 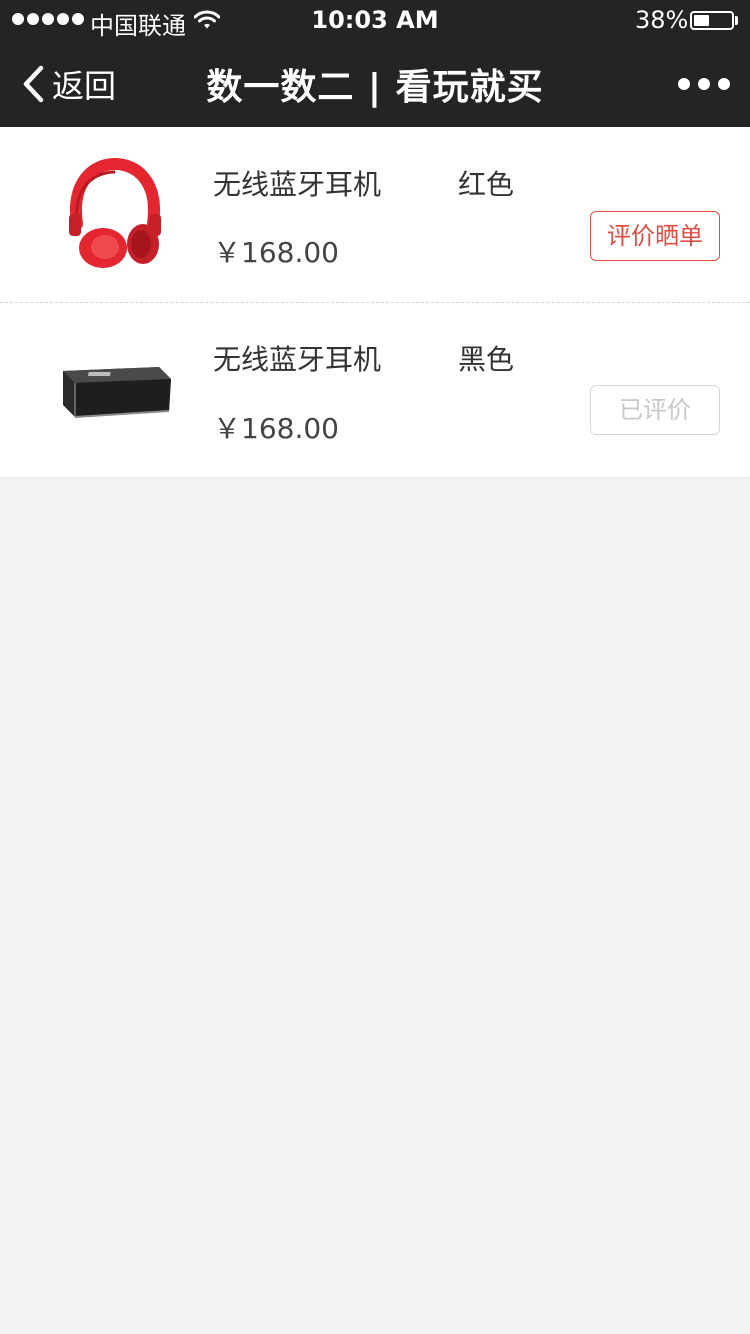 I want to click on page-title: 数一数二 | 看玩就买, so click(x=375, y=87).